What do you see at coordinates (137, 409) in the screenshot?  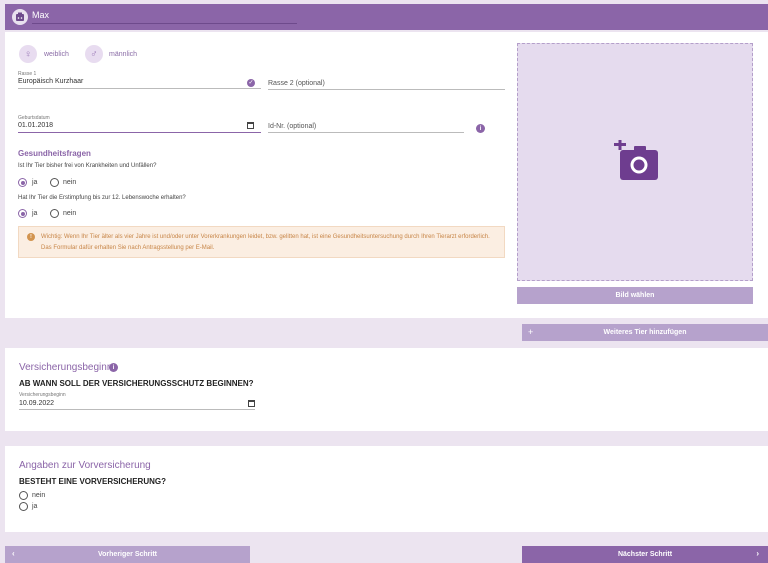 I see `insurance-start-underline` at bounding box center [137, 409].